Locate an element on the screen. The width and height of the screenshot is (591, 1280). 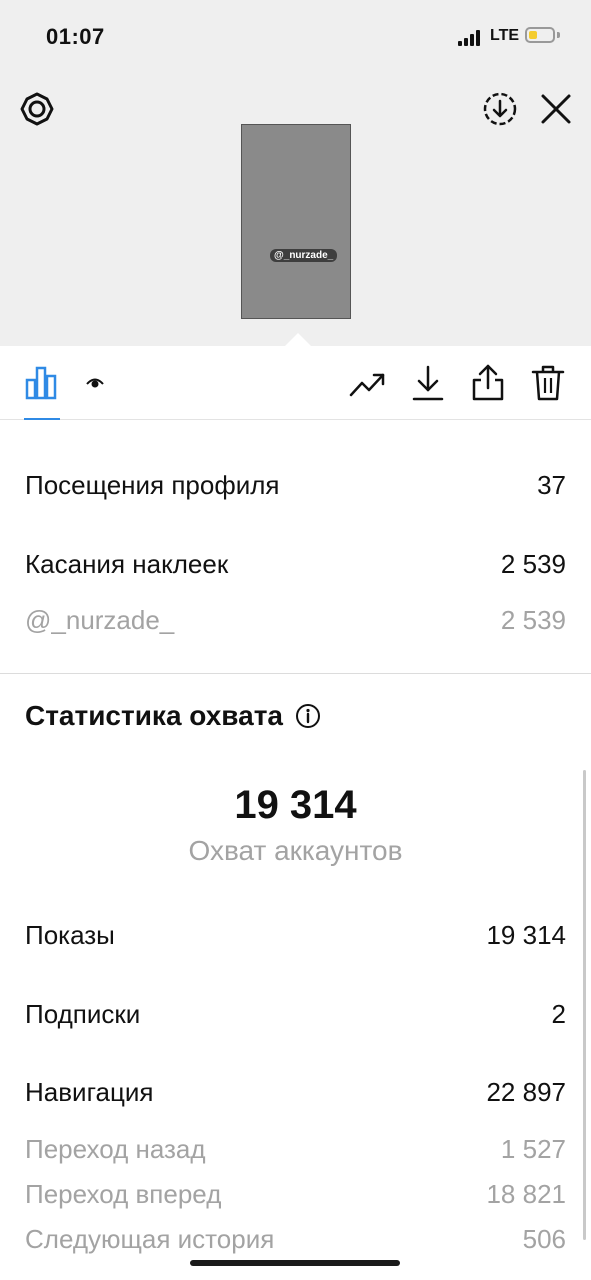
active-tab-indicator is located at coordinates (42, 419).